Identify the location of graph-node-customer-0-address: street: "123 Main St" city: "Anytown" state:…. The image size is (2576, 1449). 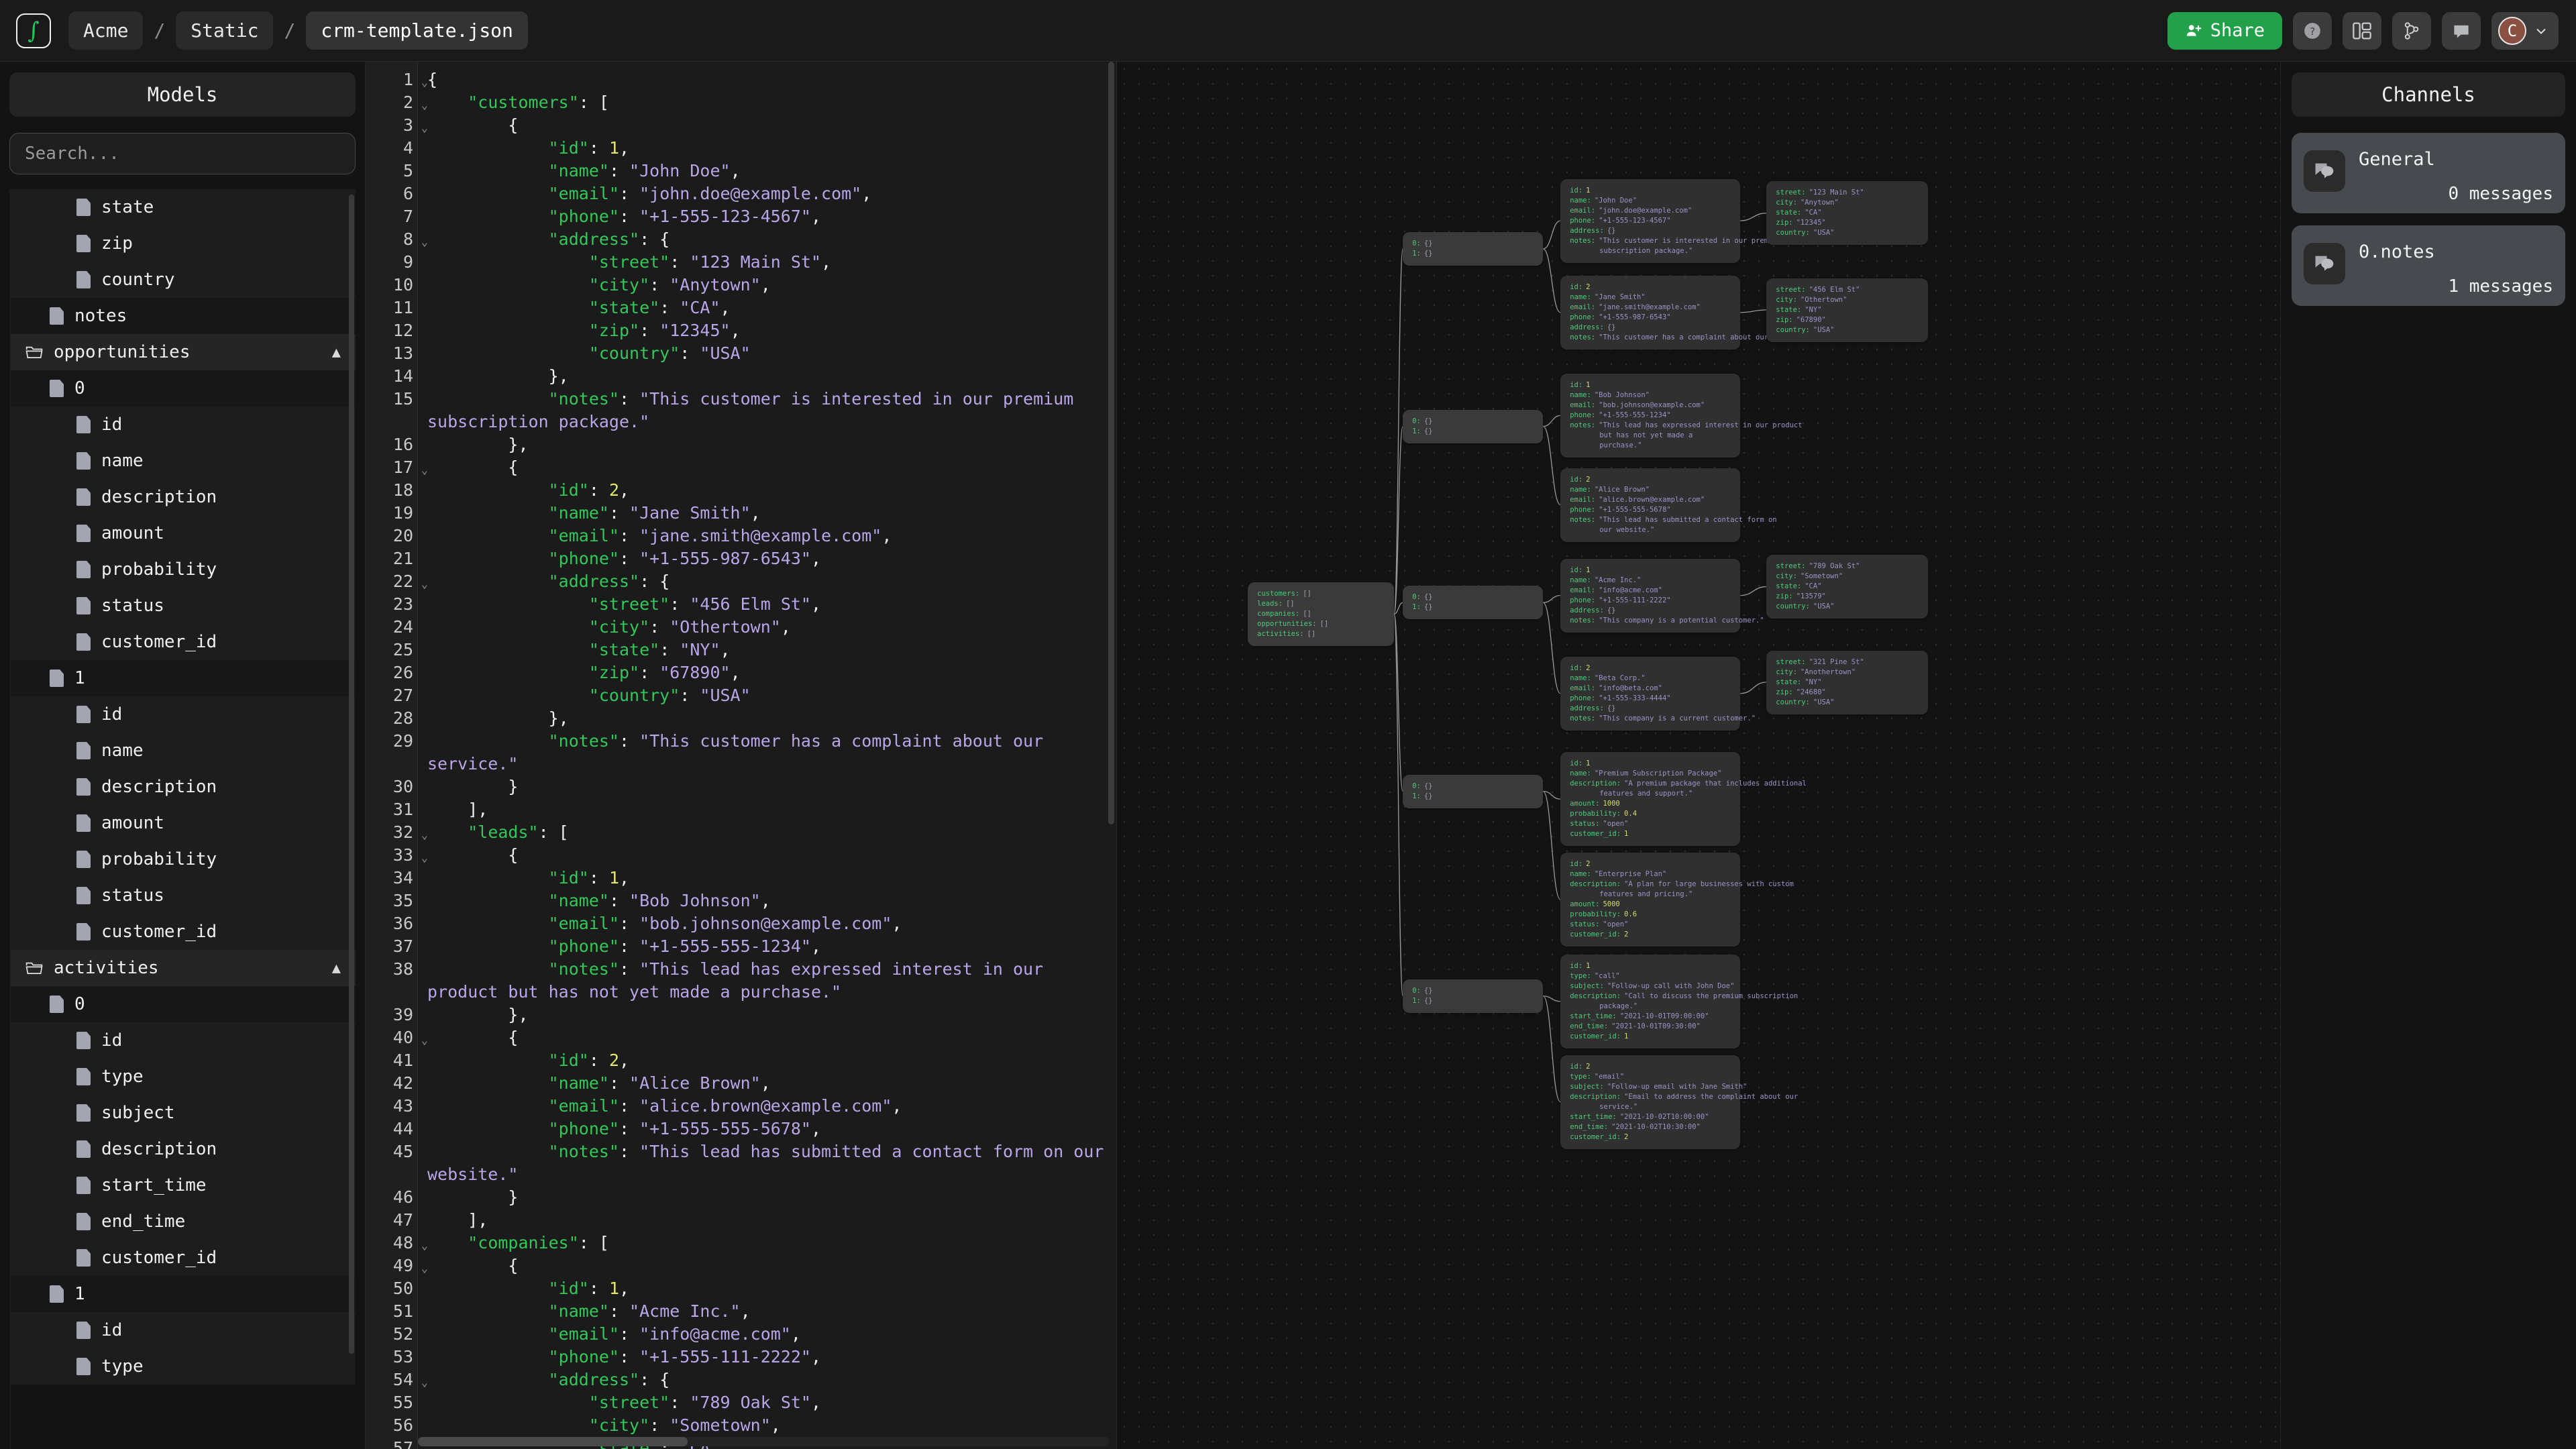
(1847, 213).